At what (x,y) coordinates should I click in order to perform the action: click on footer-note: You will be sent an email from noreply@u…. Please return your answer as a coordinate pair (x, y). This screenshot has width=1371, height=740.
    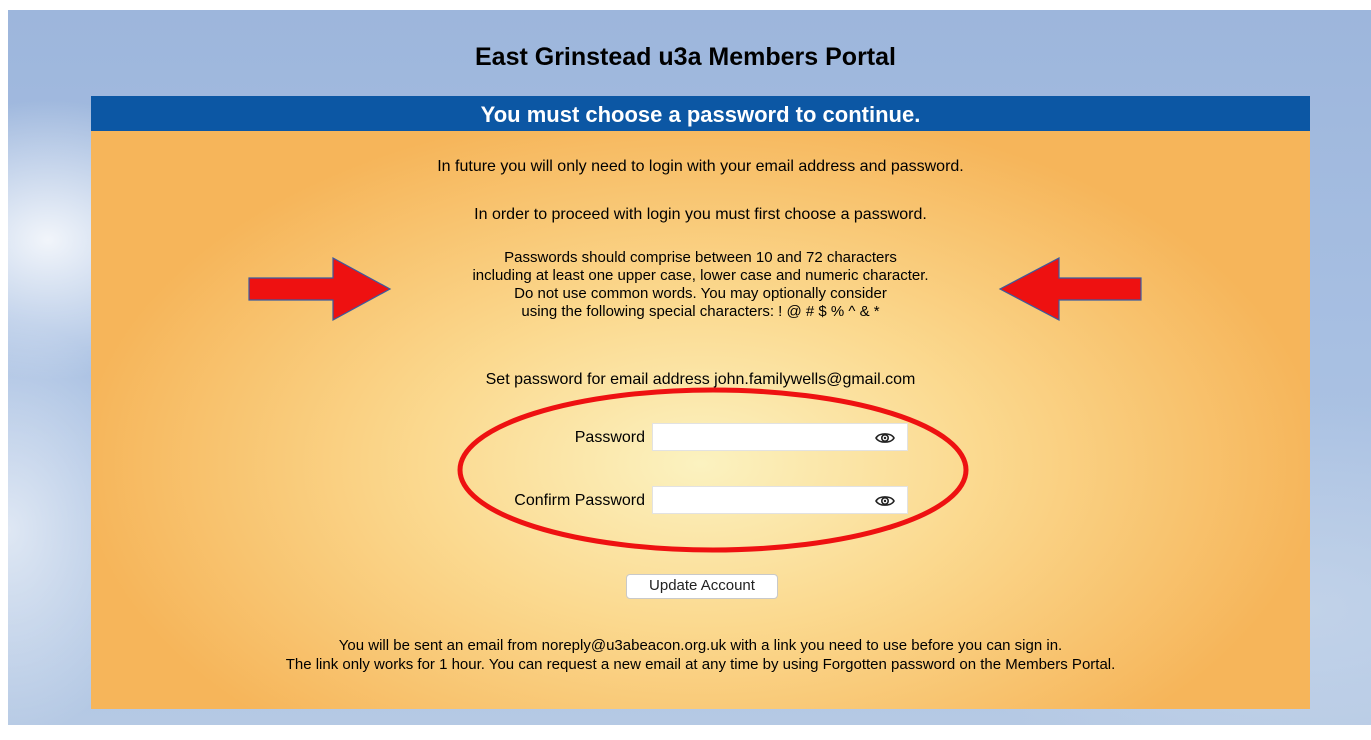
    Looking at the image, I should click on (700, 655).